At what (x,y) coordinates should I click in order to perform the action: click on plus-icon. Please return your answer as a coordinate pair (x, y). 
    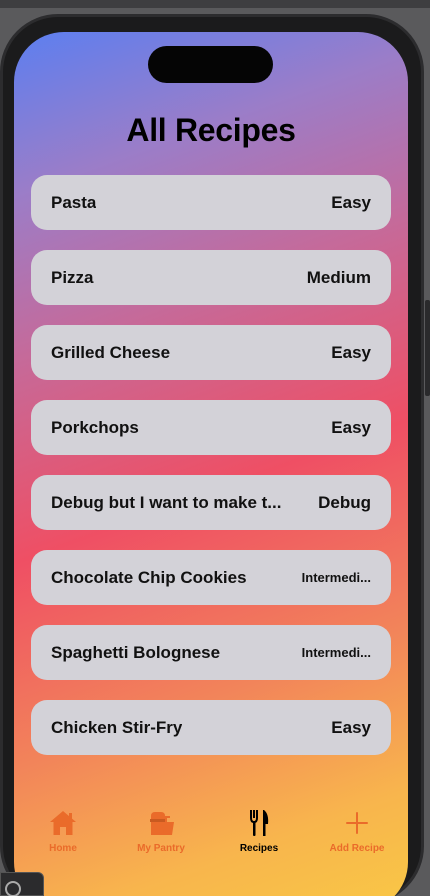
    Looking at the image, I should click on (357, 823).